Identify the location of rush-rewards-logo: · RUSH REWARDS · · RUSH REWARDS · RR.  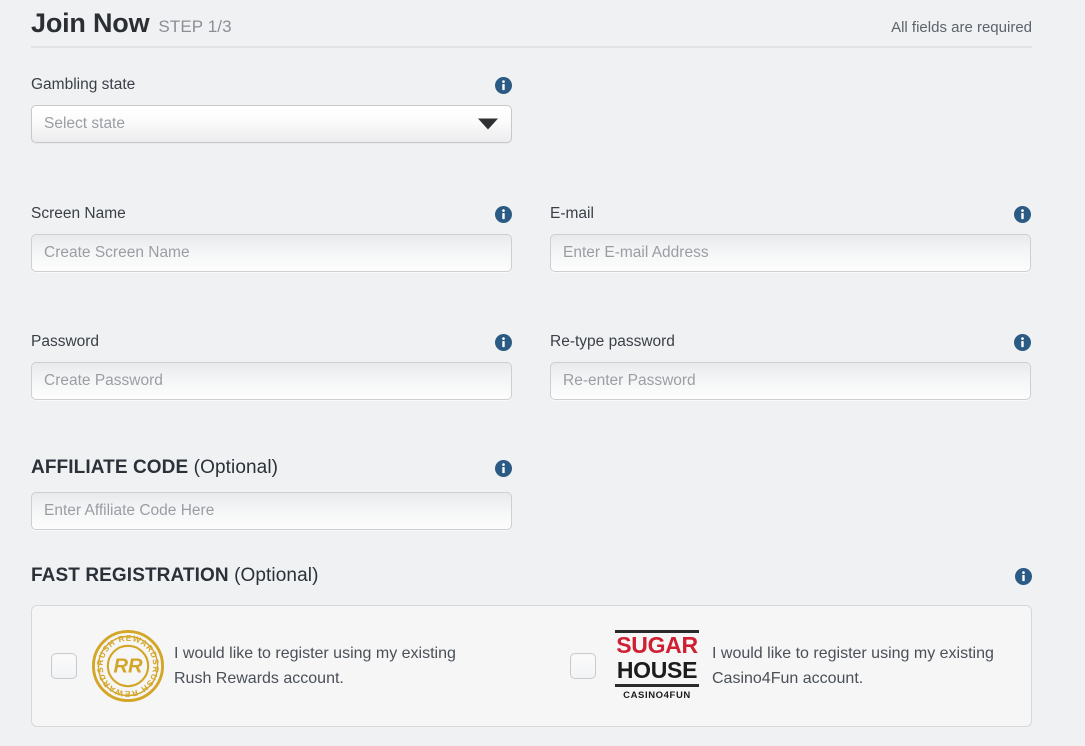
(127, 662).